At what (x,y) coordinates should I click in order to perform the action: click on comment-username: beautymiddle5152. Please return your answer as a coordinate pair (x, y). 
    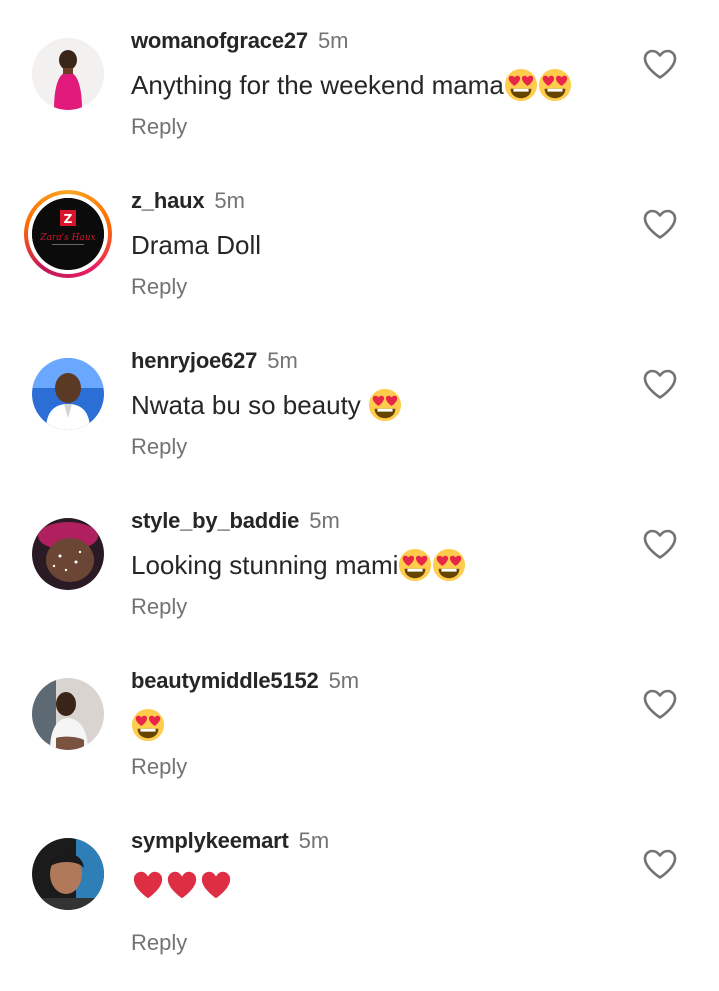
    Looking at the image, I should click on (225, 680).